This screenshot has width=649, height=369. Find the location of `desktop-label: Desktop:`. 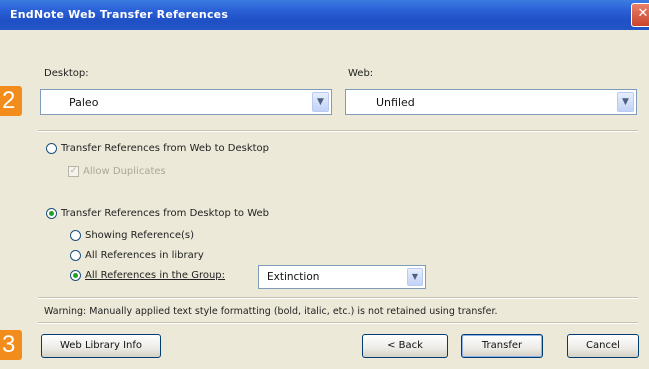

desktop-label: Desktop: is located at coordinates (66, 73).